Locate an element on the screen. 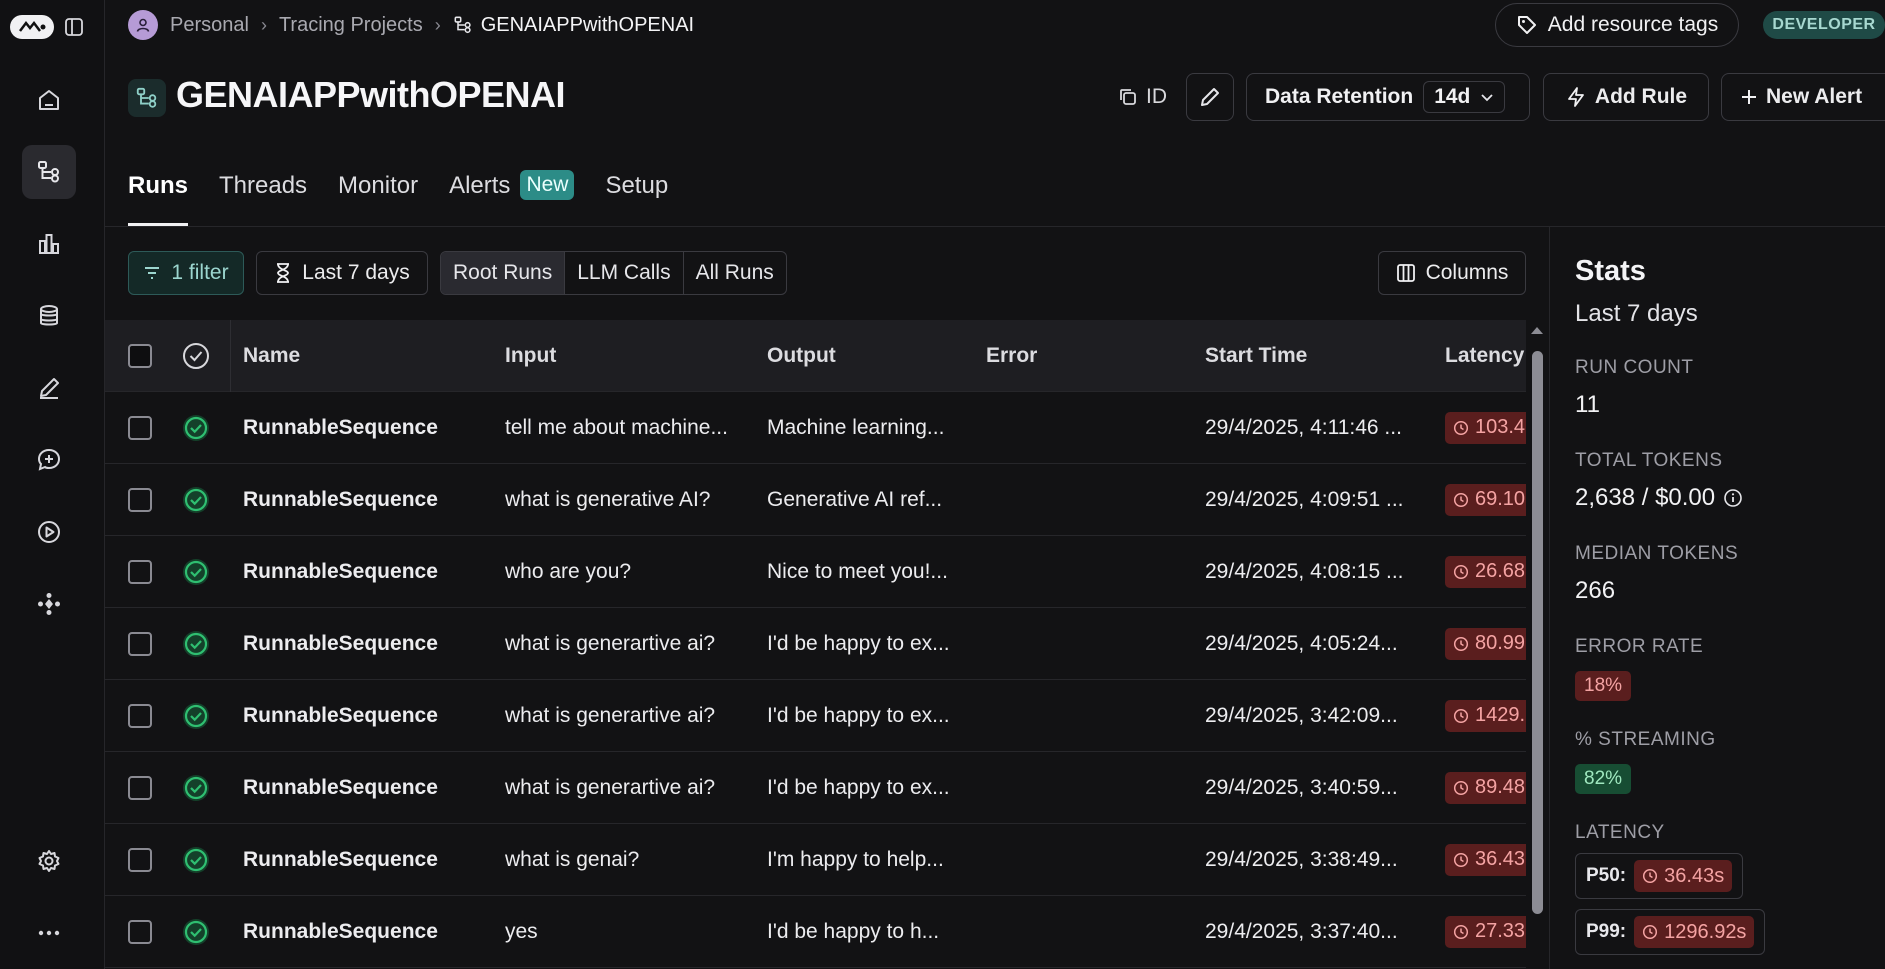 The height and width of the screenshot is (969, 1885). time-range-button: Last 7 days is located at coordinates (342, 273).